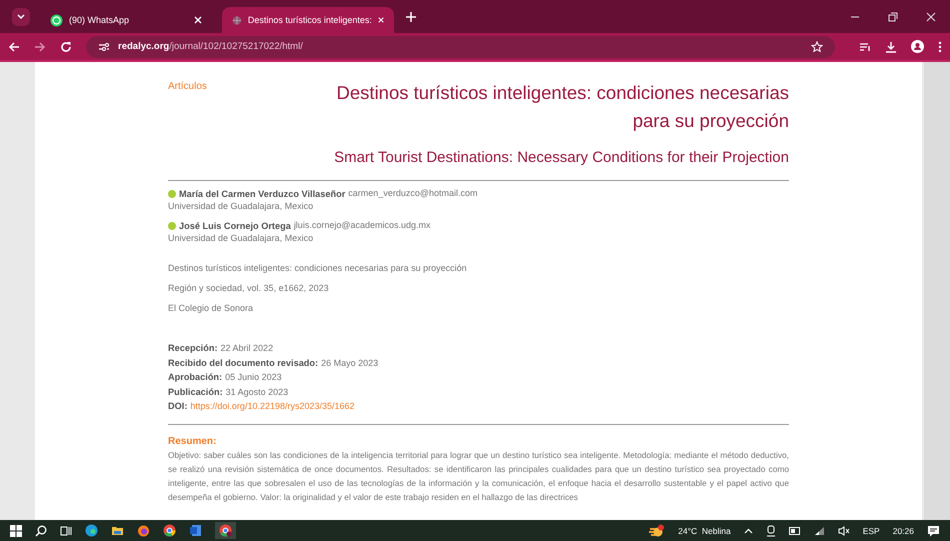  I want to click on back-arrow-icon, so click(14, 46).